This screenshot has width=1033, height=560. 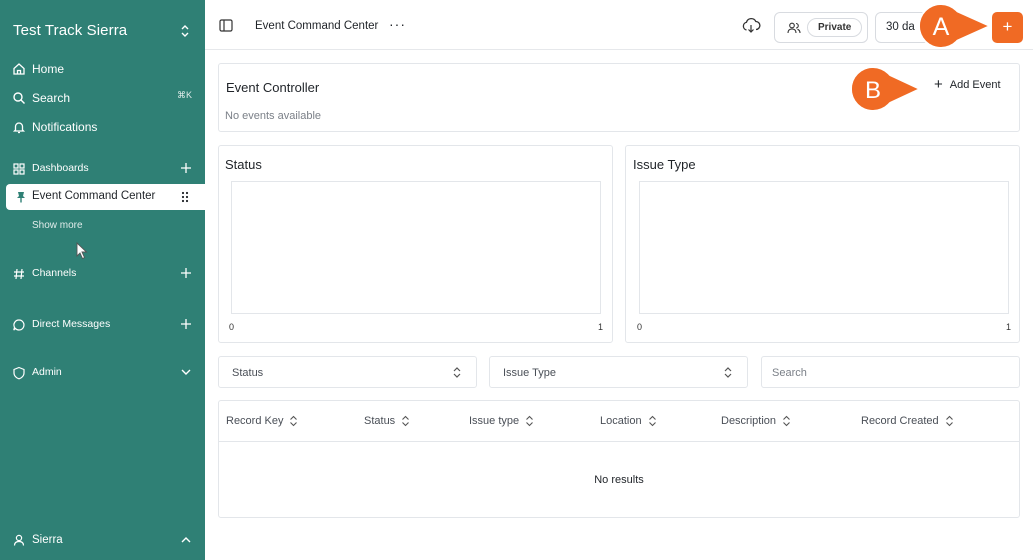 What do you see at coordinates (262, 421) in the screenshot?
I see `column-header-record-key: Record Key` at bounding box center [262, 421].